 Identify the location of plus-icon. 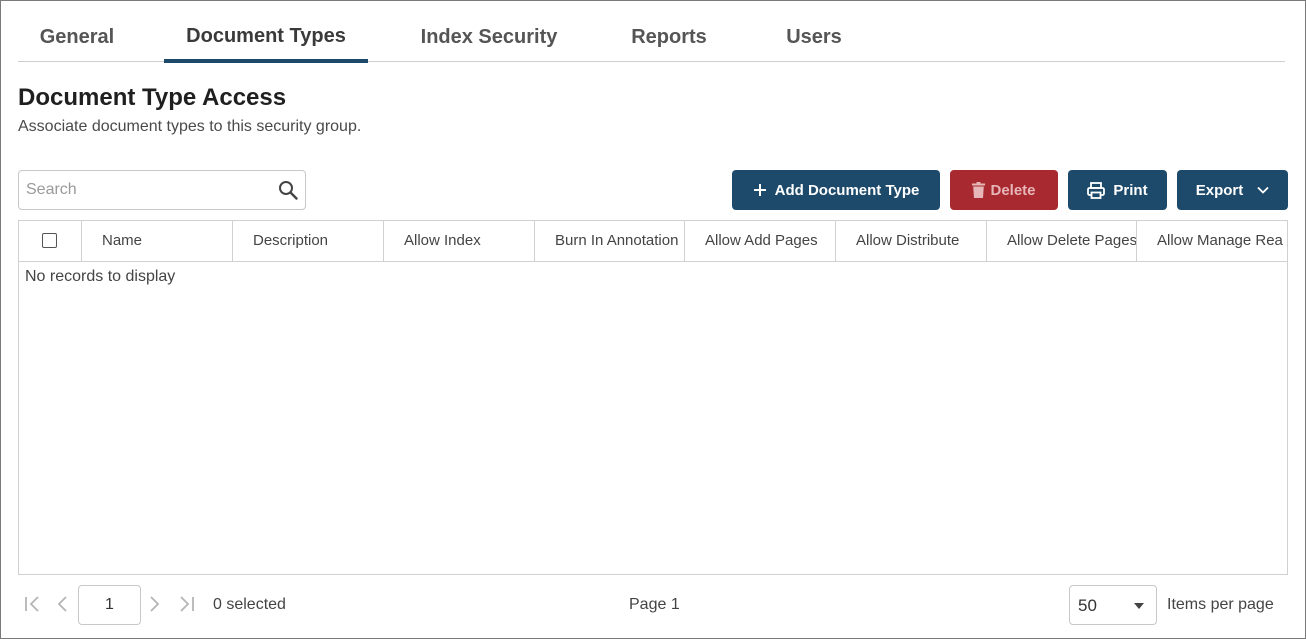
(759, 190).